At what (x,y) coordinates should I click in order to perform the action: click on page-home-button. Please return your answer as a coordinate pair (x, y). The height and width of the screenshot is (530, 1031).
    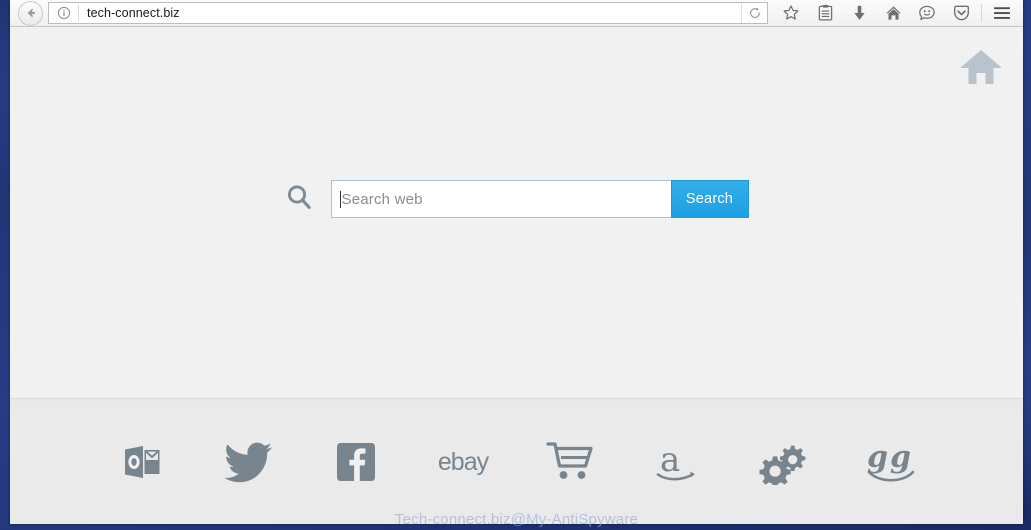
    Looking at the image, I should click on (981, 69).